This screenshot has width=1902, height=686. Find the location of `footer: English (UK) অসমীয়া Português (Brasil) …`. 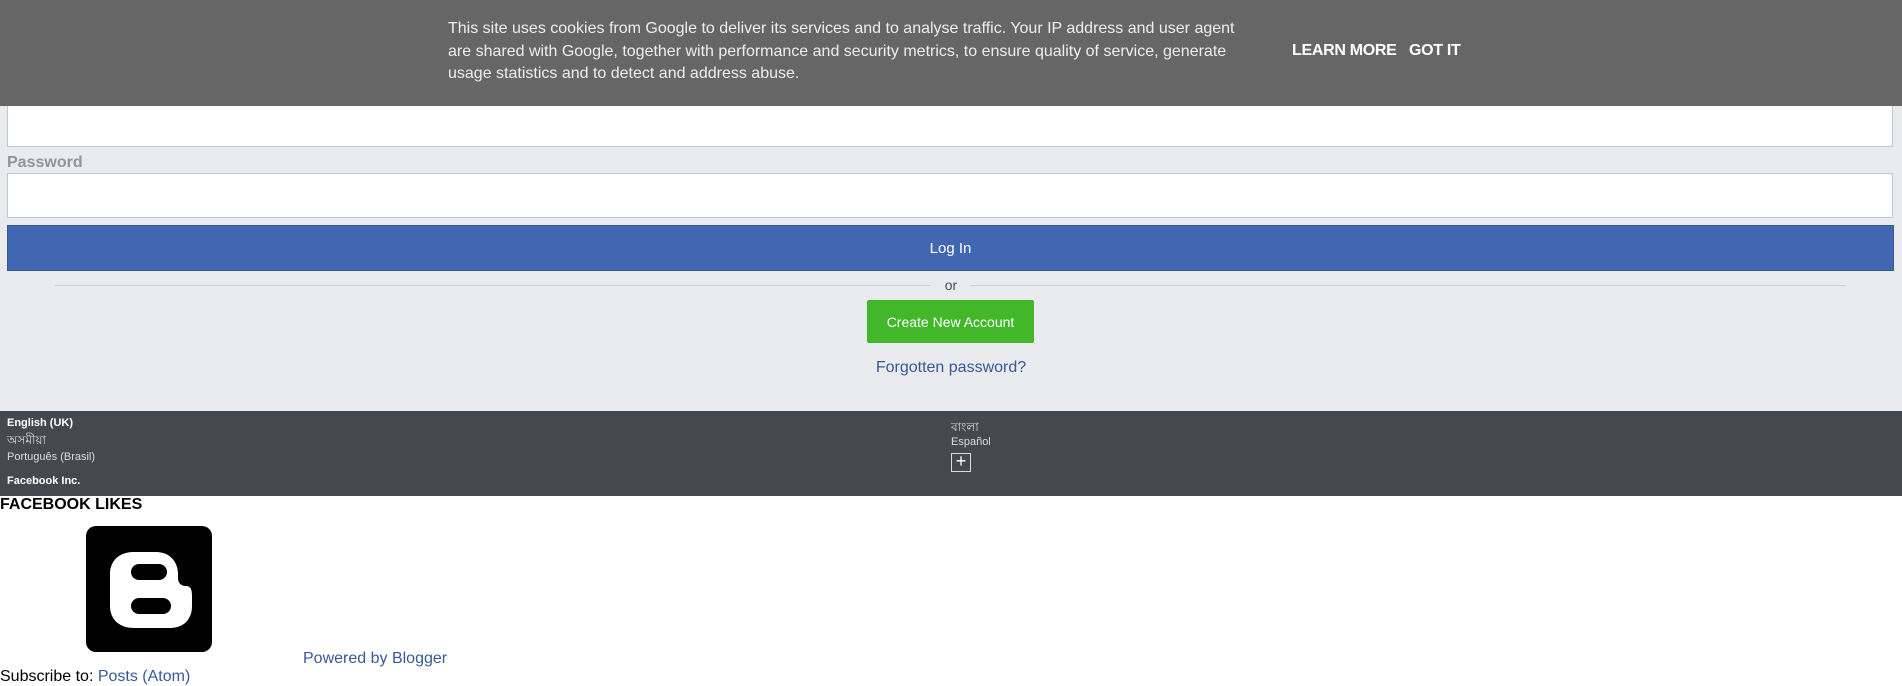

footer: English (UK) অসমীয়া Português (Brasil) … is located at coordinates (951, 453).